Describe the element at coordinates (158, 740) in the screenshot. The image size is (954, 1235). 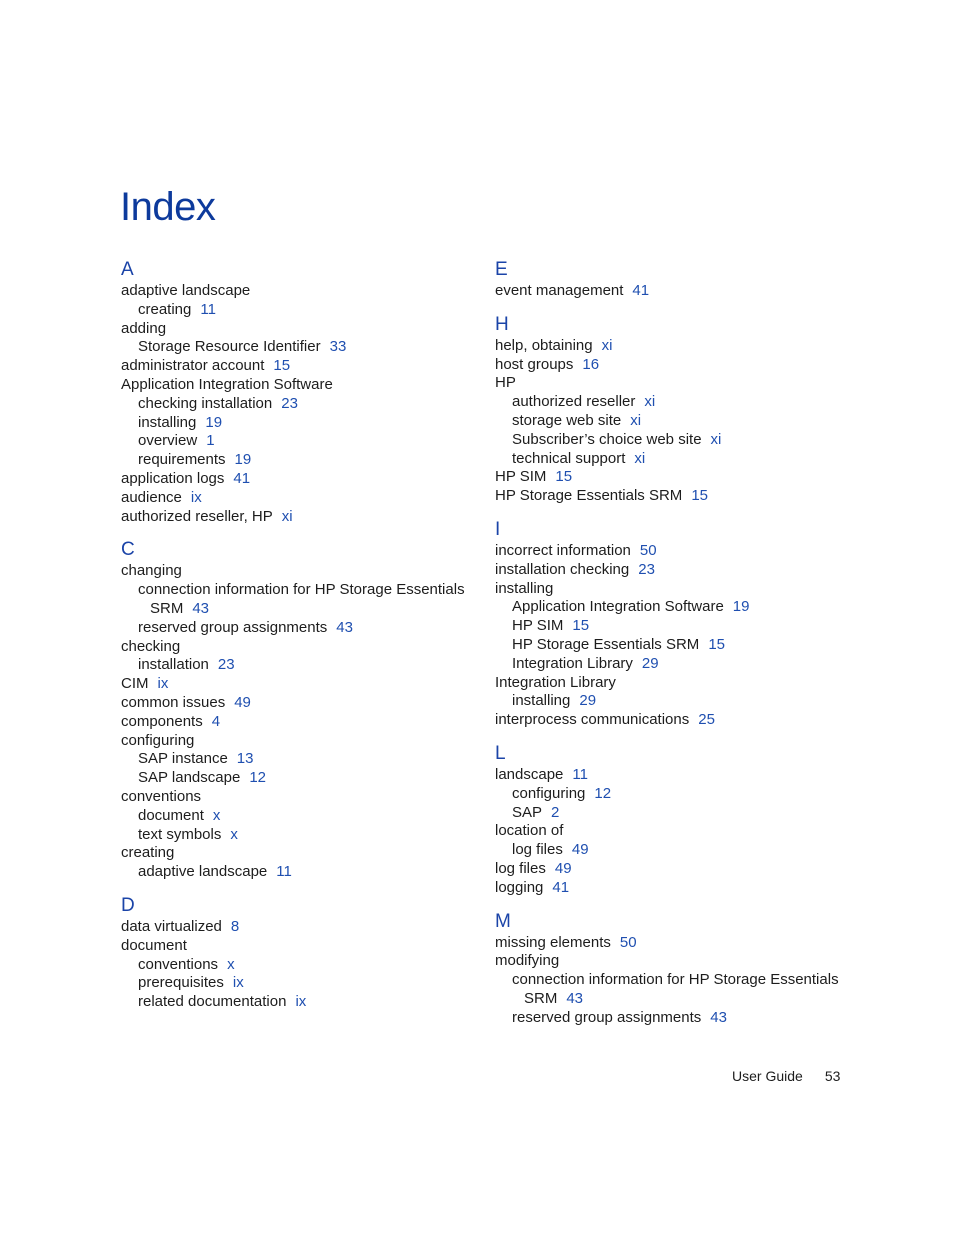
I see `entry-term: configuring` at that location.